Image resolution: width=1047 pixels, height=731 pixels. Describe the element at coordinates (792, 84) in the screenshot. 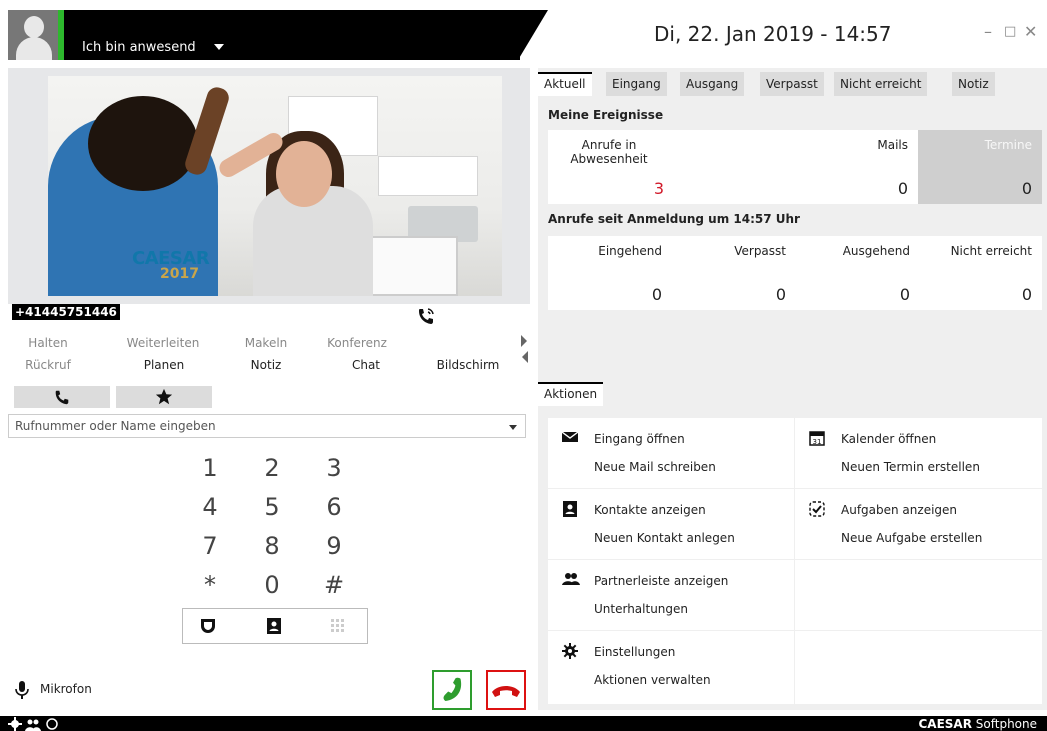

I see `tab-verpasst: Verpasst` at that location.